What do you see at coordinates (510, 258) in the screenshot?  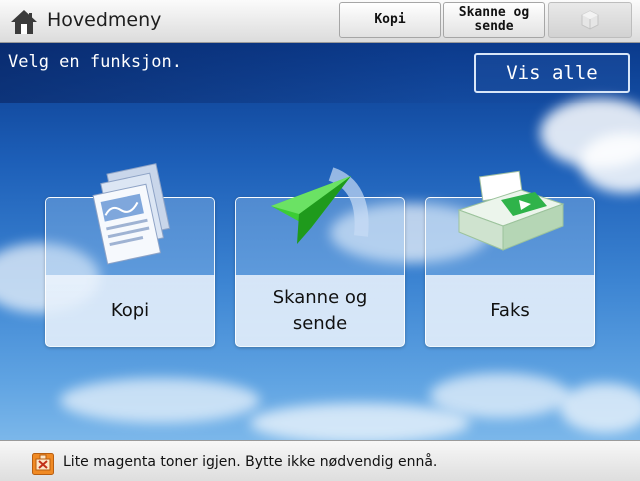 I see `fax-function-tile: Faks` at bounding box center [510, 258].